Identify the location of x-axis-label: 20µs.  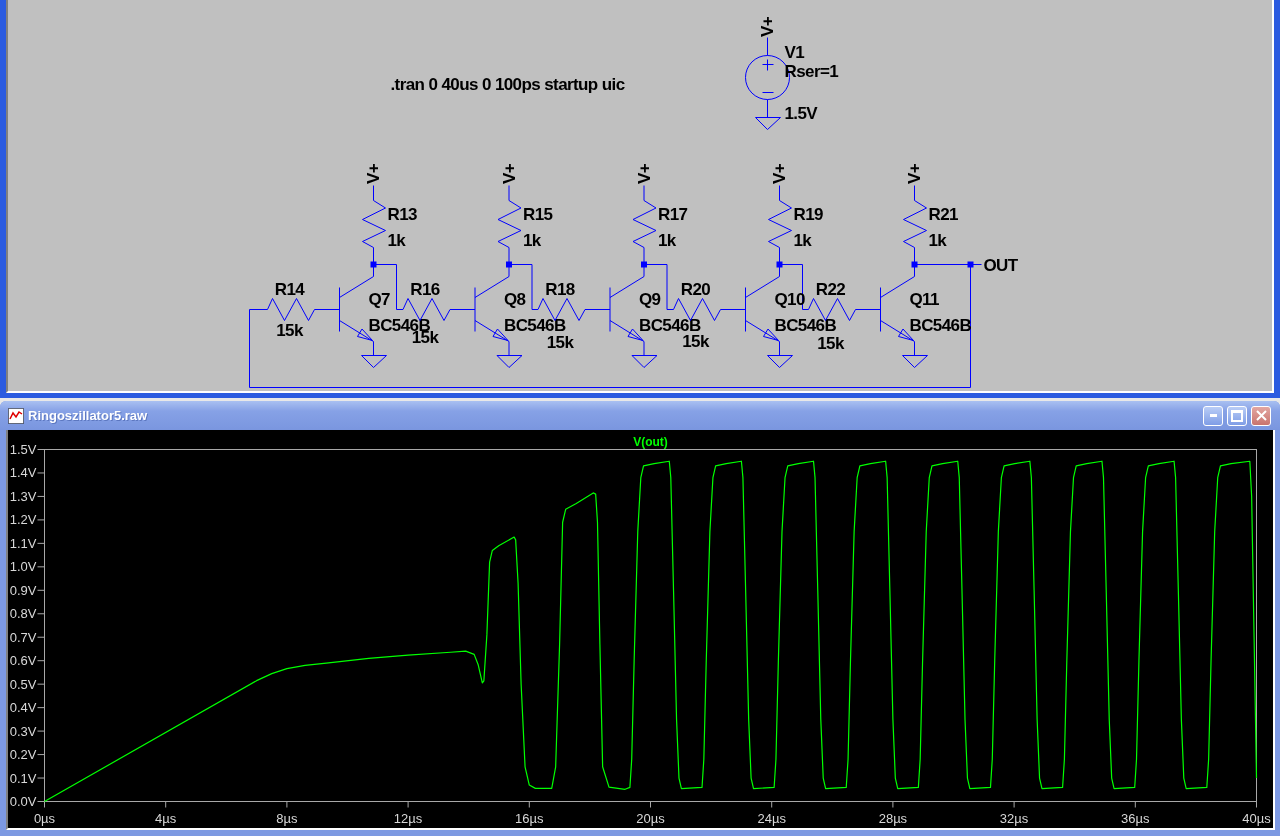
(650, 818).